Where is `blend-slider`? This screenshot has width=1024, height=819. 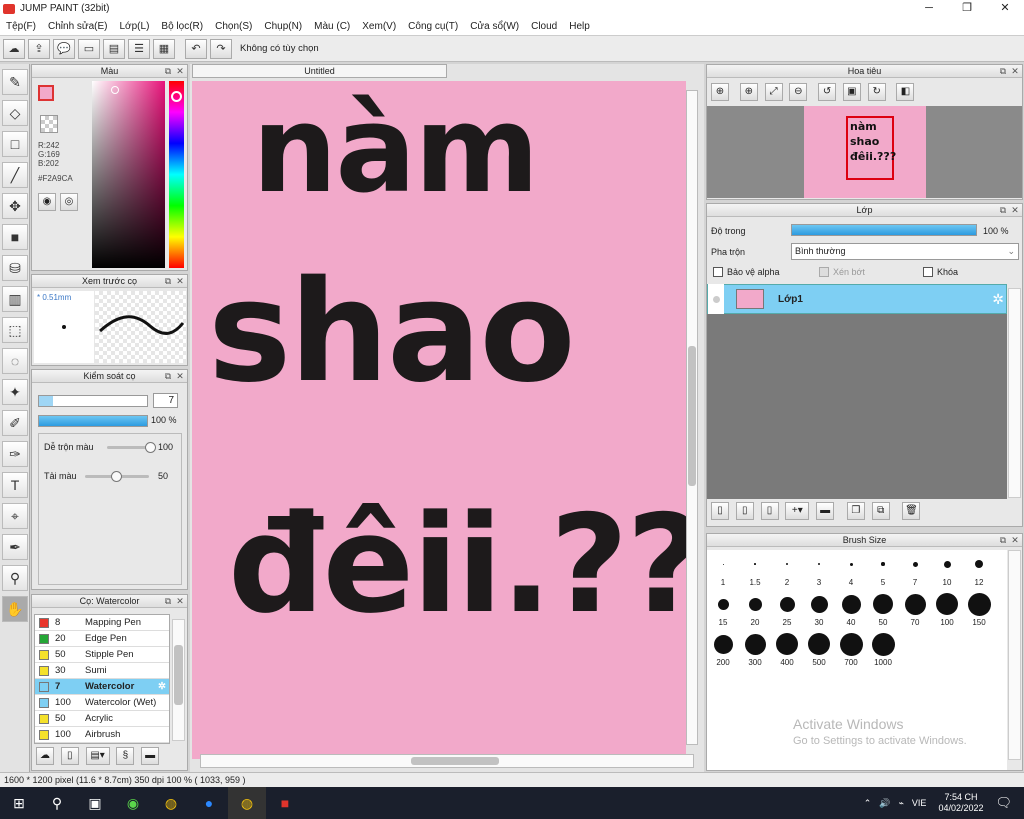 blend-slider is located at coordinates (131, 447).